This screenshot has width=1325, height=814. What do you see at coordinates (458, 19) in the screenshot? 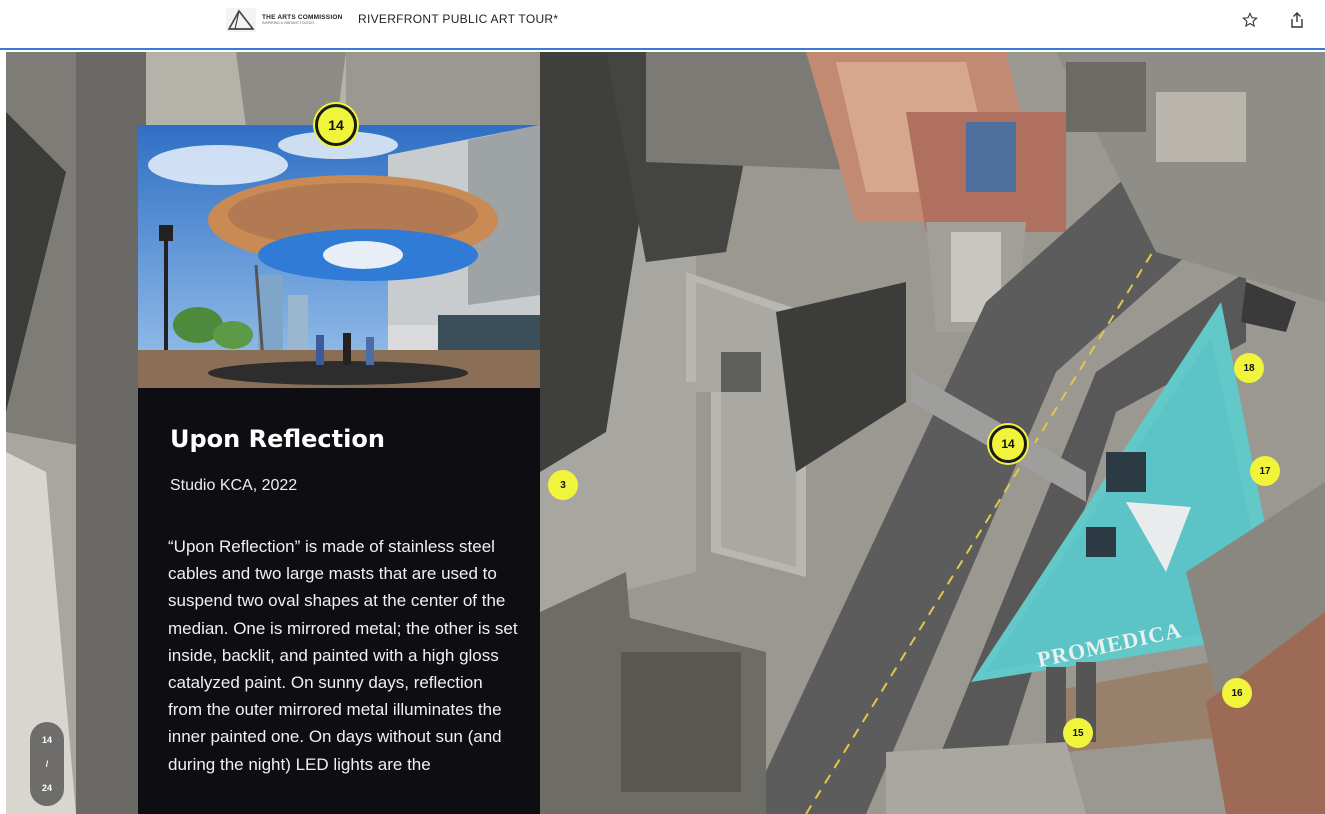
I see `page-title: RIVERFRONT PUBLIC ART TOUR*` at bounding box center [458, 19].